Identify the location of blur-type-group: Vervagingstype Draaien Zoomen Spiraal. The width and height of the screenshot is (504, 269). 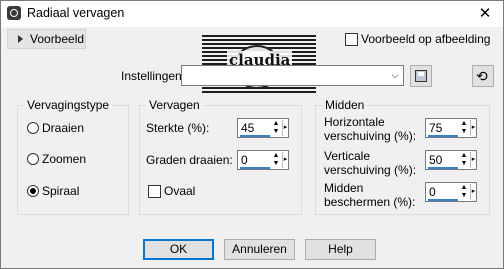
(73, 156).